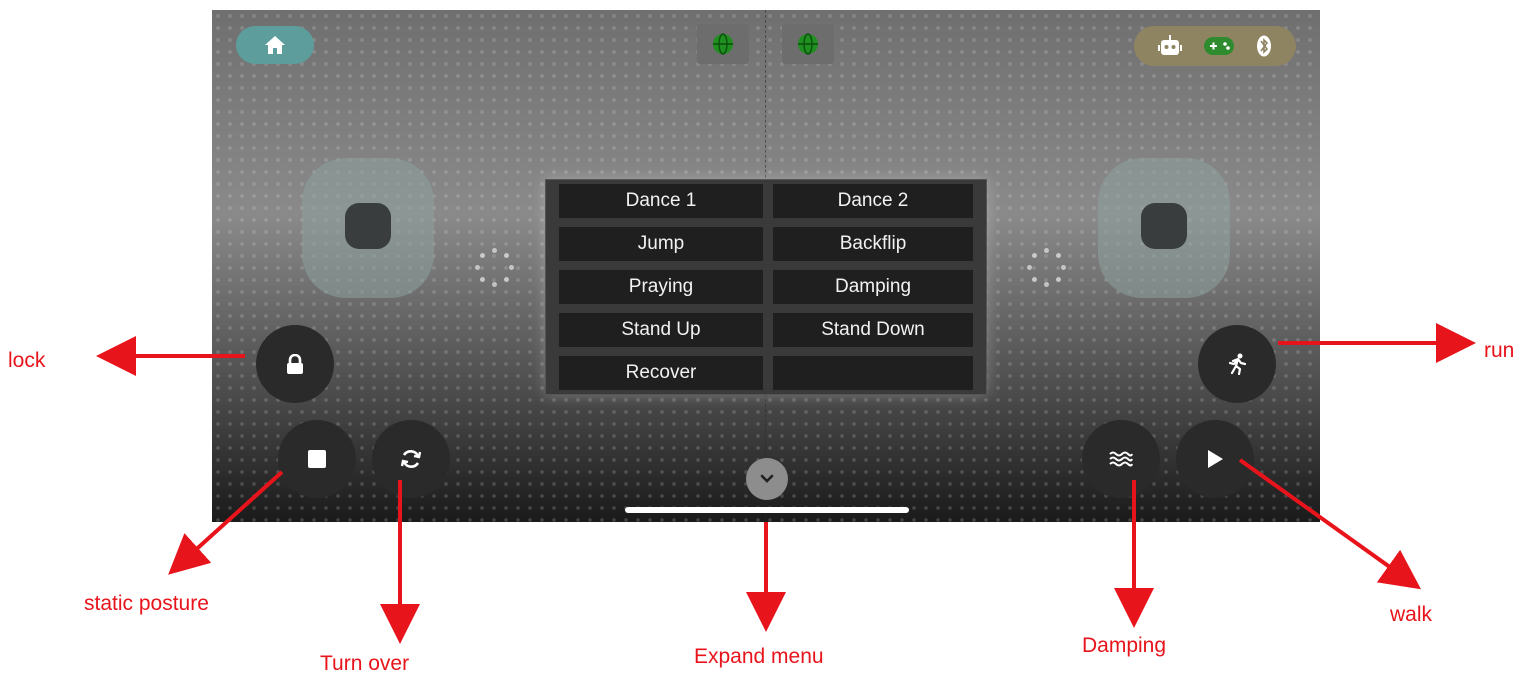 The width and height of the screenshot is (1534, 680). I want to click on annotation-walk: walk, so click(1411, 614).